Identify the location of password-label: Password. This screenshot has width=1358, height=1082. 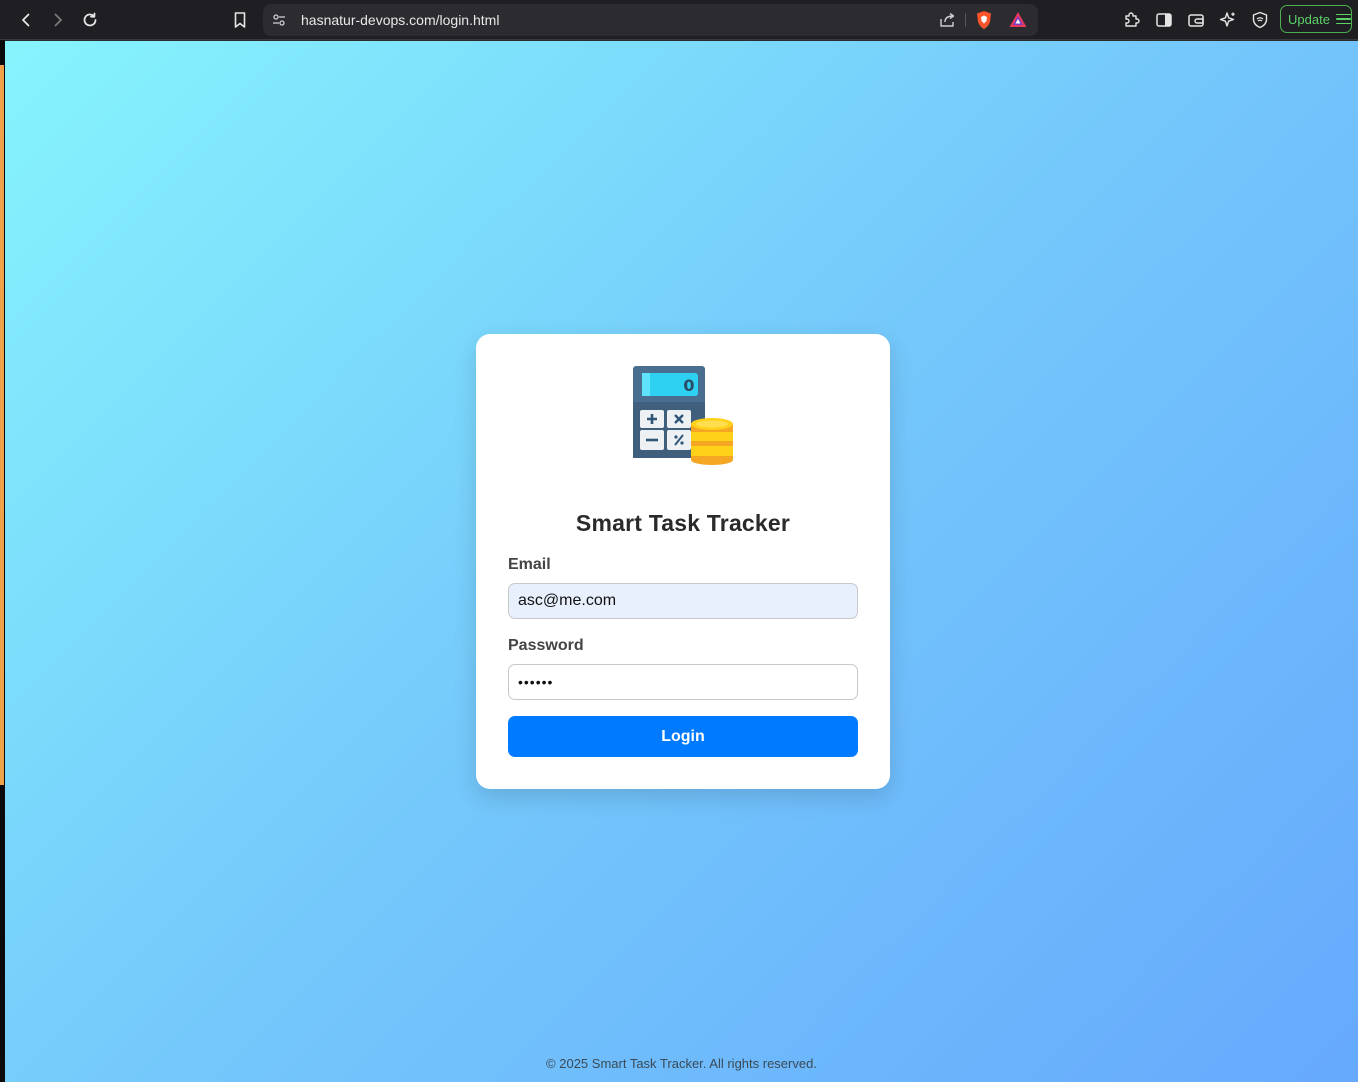
(546, 645).